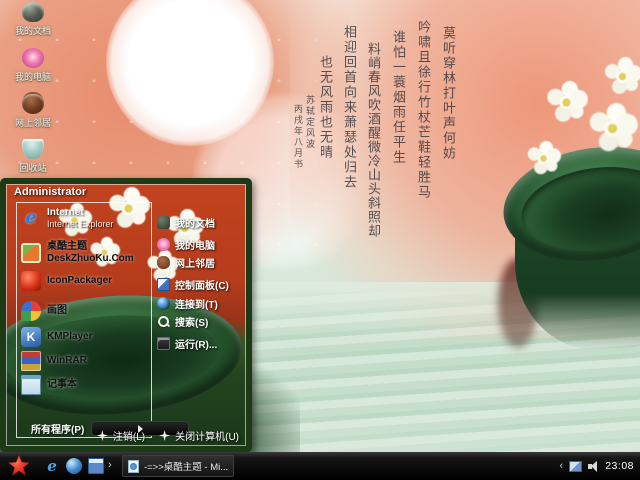 This screenshot has height=480, width=640. I want to click on system-tray: ‹ 23:08, so click(599, 466).